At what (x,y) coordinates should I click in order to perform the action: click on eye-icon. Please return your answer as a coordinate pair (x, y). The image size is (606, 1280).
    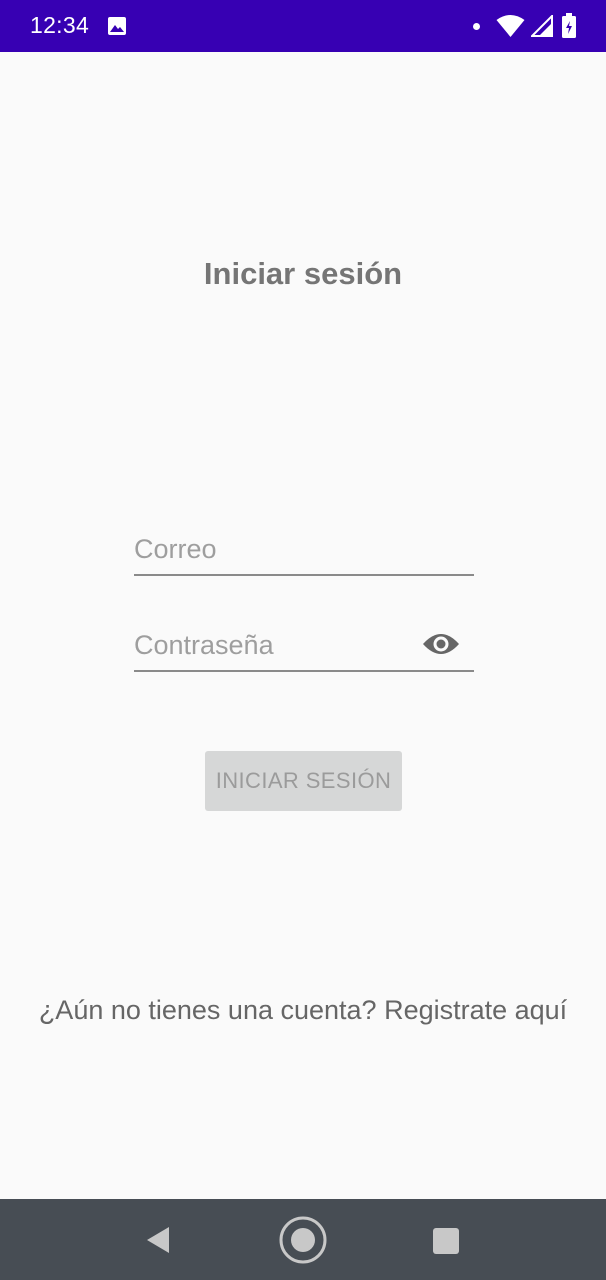
    Looking at the image, I should click on (441, 644).